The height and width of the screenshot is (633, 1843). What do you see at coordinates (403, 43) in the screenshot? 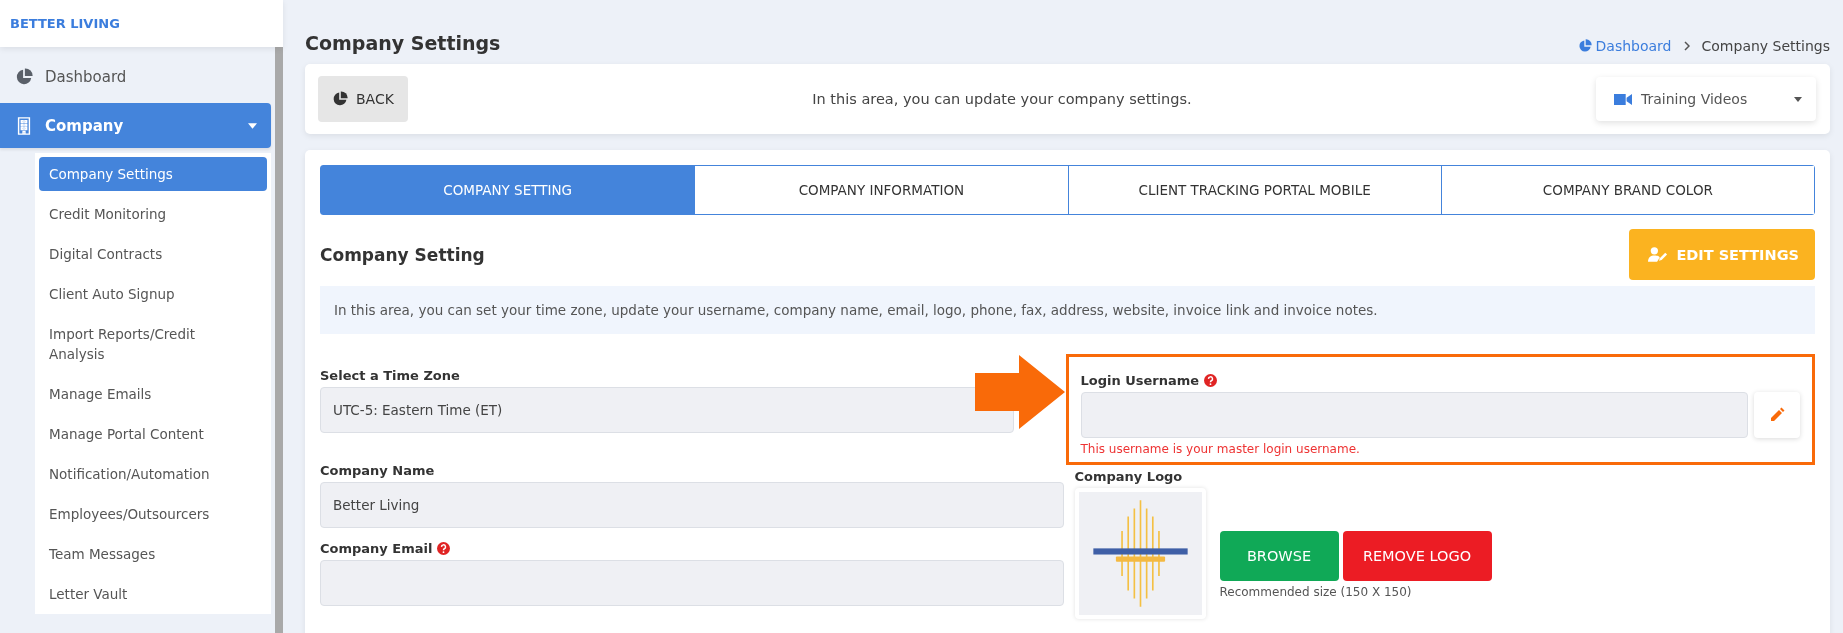
I see `page-title: Company Settings` at bounding box center [403, 43].